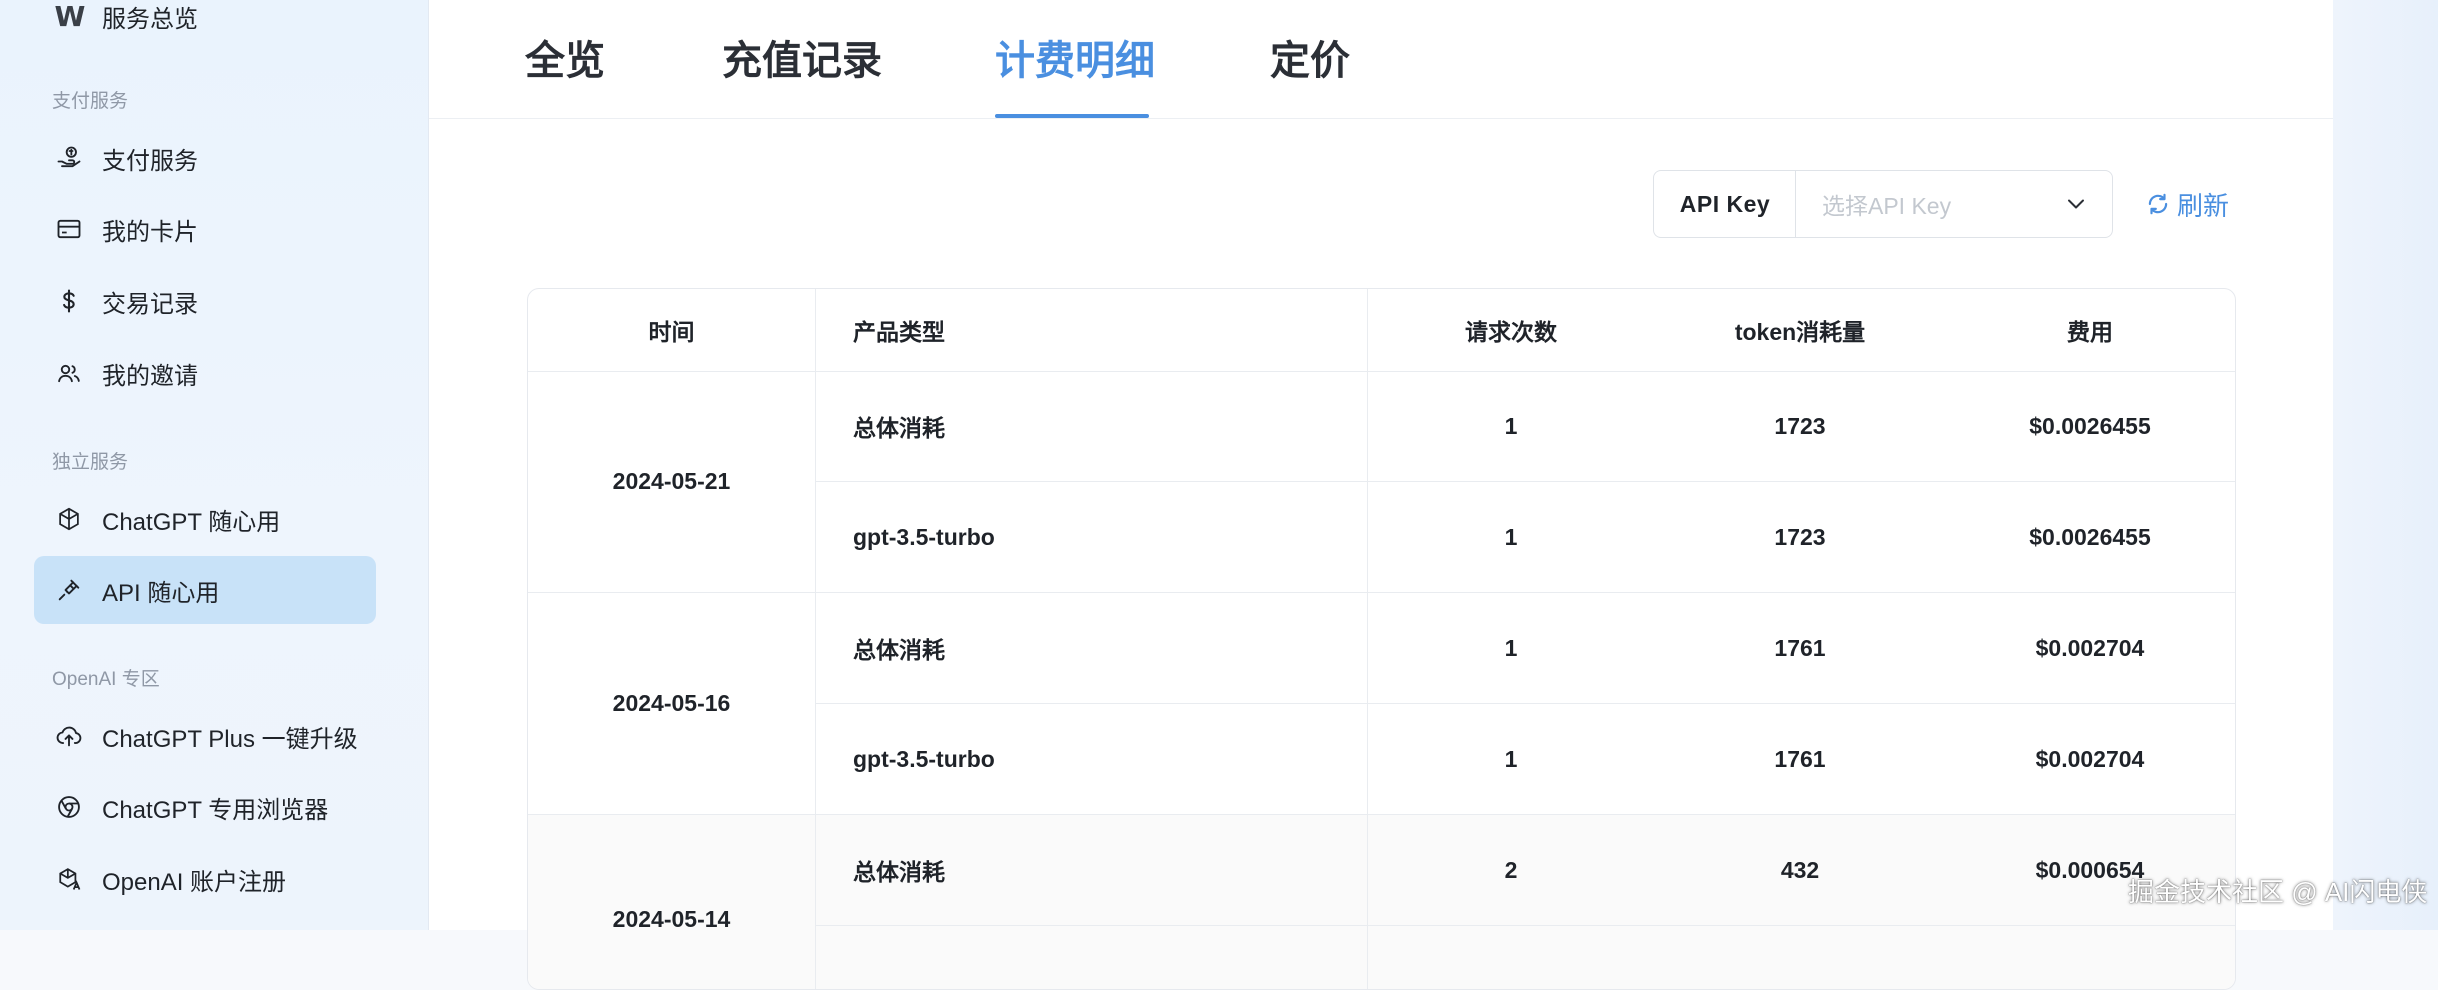 The image size is (2438, 990). What do you see at coordinates (69, 301) in the screenshot?
I see `dollar-icon` at bounding box center [69, 301].